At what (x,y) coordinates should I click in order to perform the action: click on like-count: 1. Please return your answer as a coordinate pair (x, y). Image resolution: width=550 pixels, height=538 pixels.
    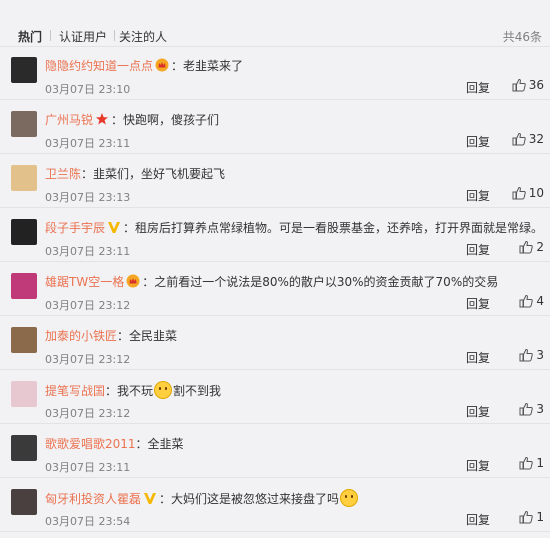
    Looking at the image, I should click on (540, 517).